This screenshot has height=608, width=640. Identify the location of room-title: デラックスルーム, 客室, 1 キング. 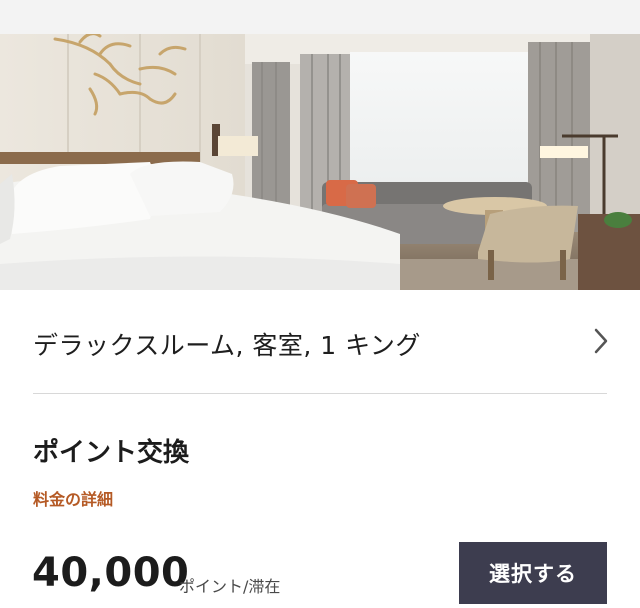
(227, 345).